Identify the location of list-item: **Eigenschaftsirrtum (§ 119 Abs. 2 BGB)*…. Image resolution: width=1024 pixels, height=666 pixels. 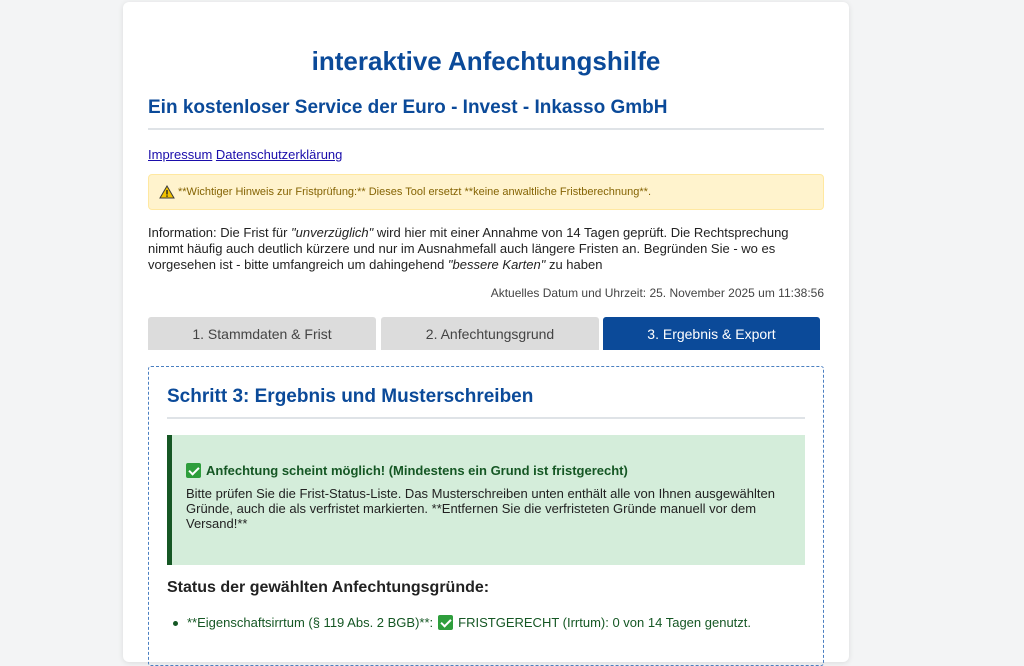
(462, 622).